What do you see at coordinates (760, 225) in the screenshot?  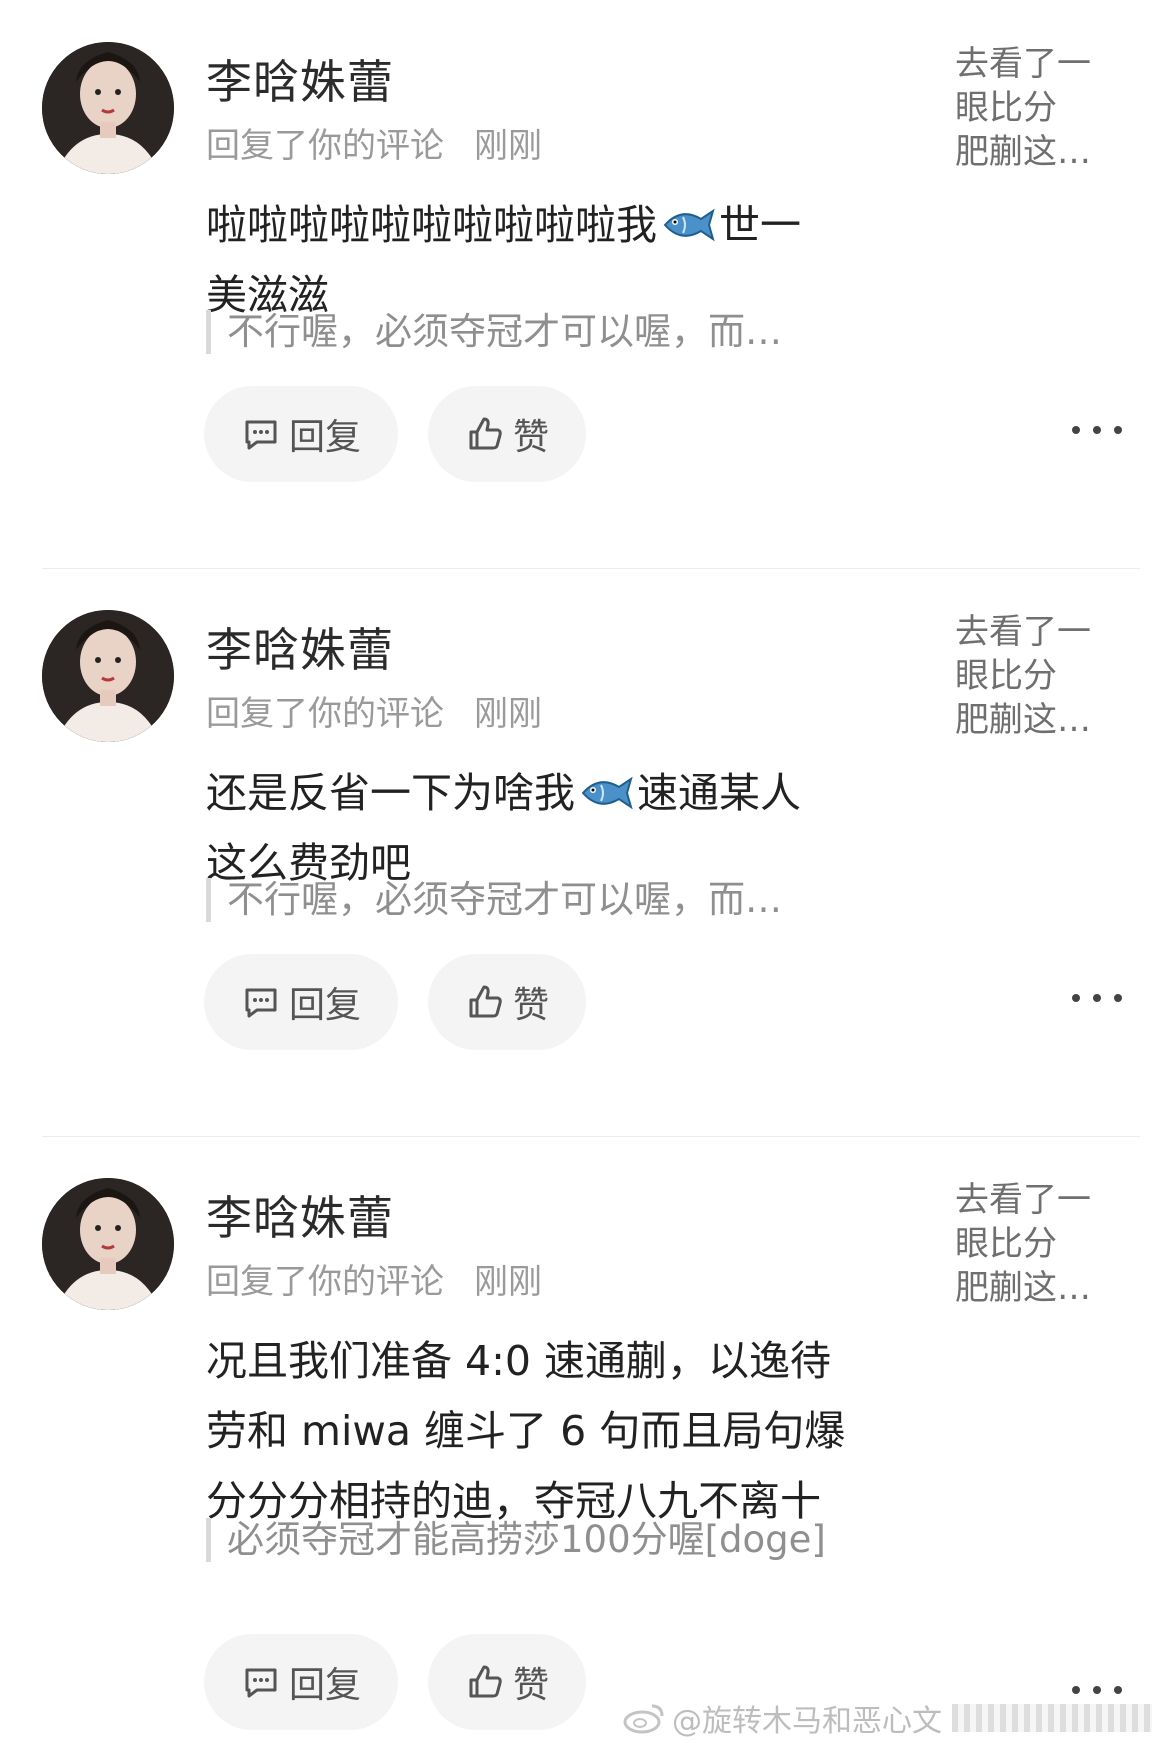 I see `body-text: 世一` at bounding box center [760, 225].